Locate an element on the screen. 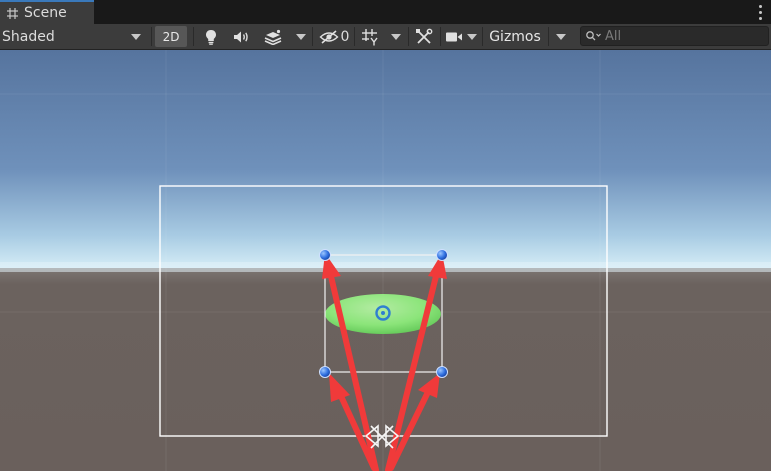 The width and height of the screenshot is (771, 471). camera-dropdown is located at coordinates (472, 36).